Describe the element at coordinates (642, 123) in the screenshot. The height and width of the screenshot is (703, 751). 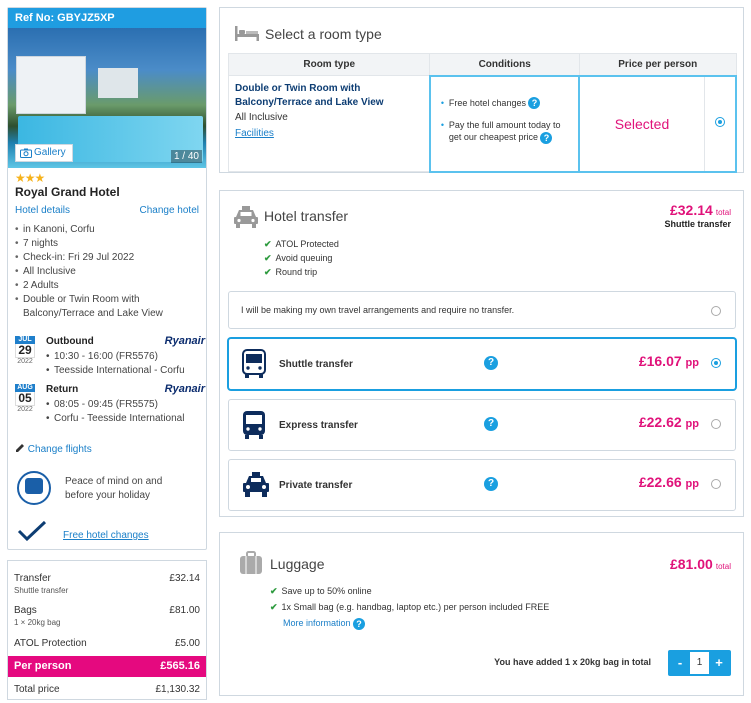
I see `selected-status: Selected` at that location.